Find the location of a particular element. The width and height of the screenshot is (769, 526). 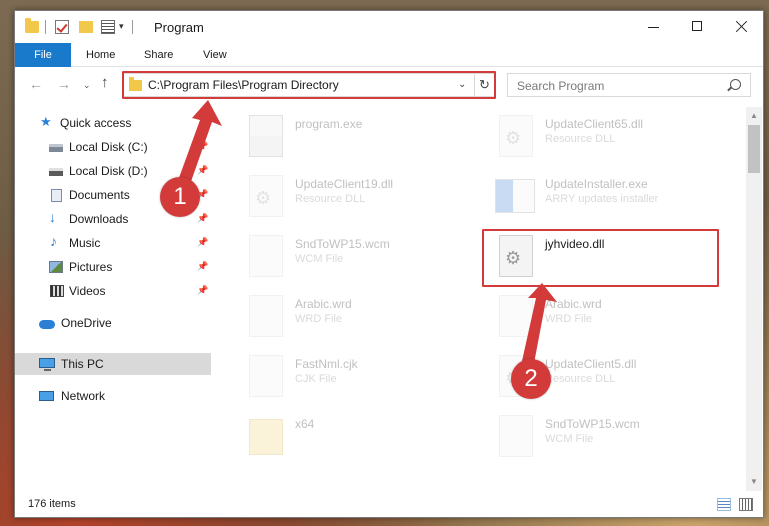

vertical-scrollbar: ▲ ▼ is located at coordinates (754, 299).